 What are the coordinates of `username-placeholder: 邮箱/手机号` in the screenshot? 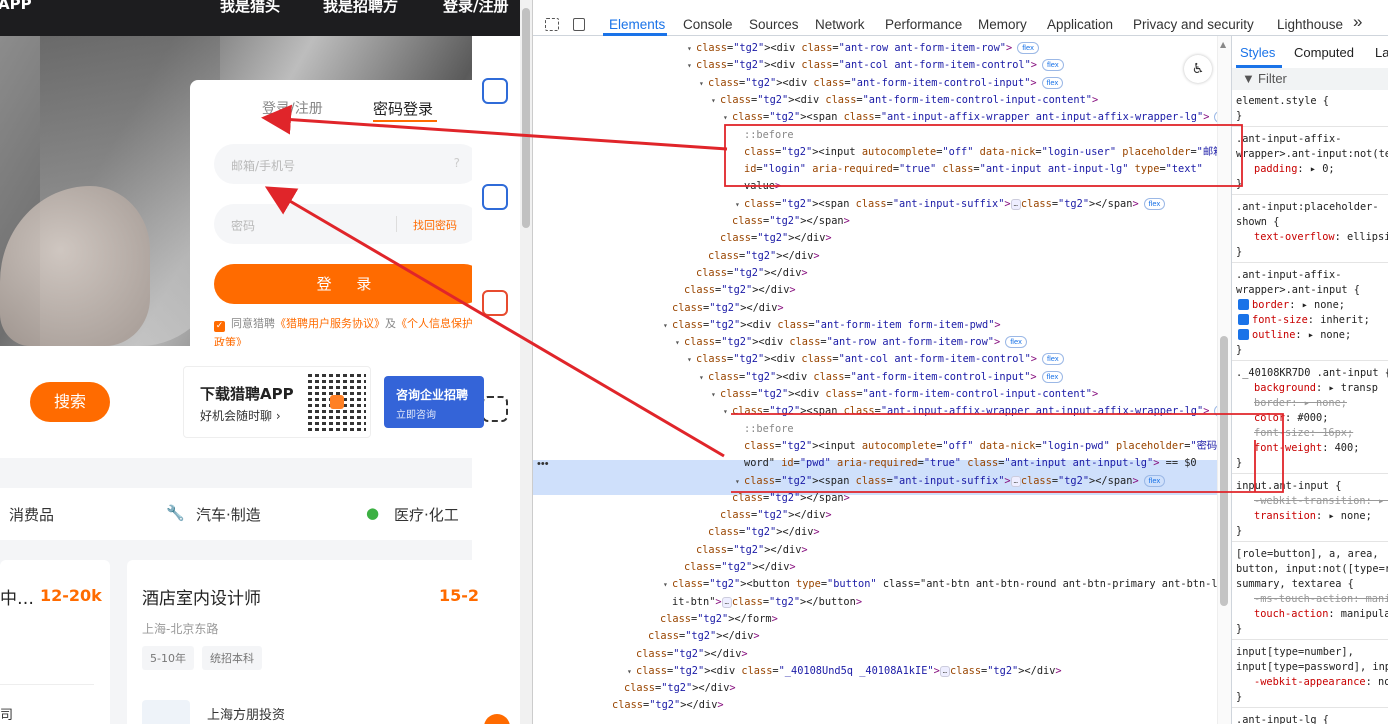 It's located at (263, 166).